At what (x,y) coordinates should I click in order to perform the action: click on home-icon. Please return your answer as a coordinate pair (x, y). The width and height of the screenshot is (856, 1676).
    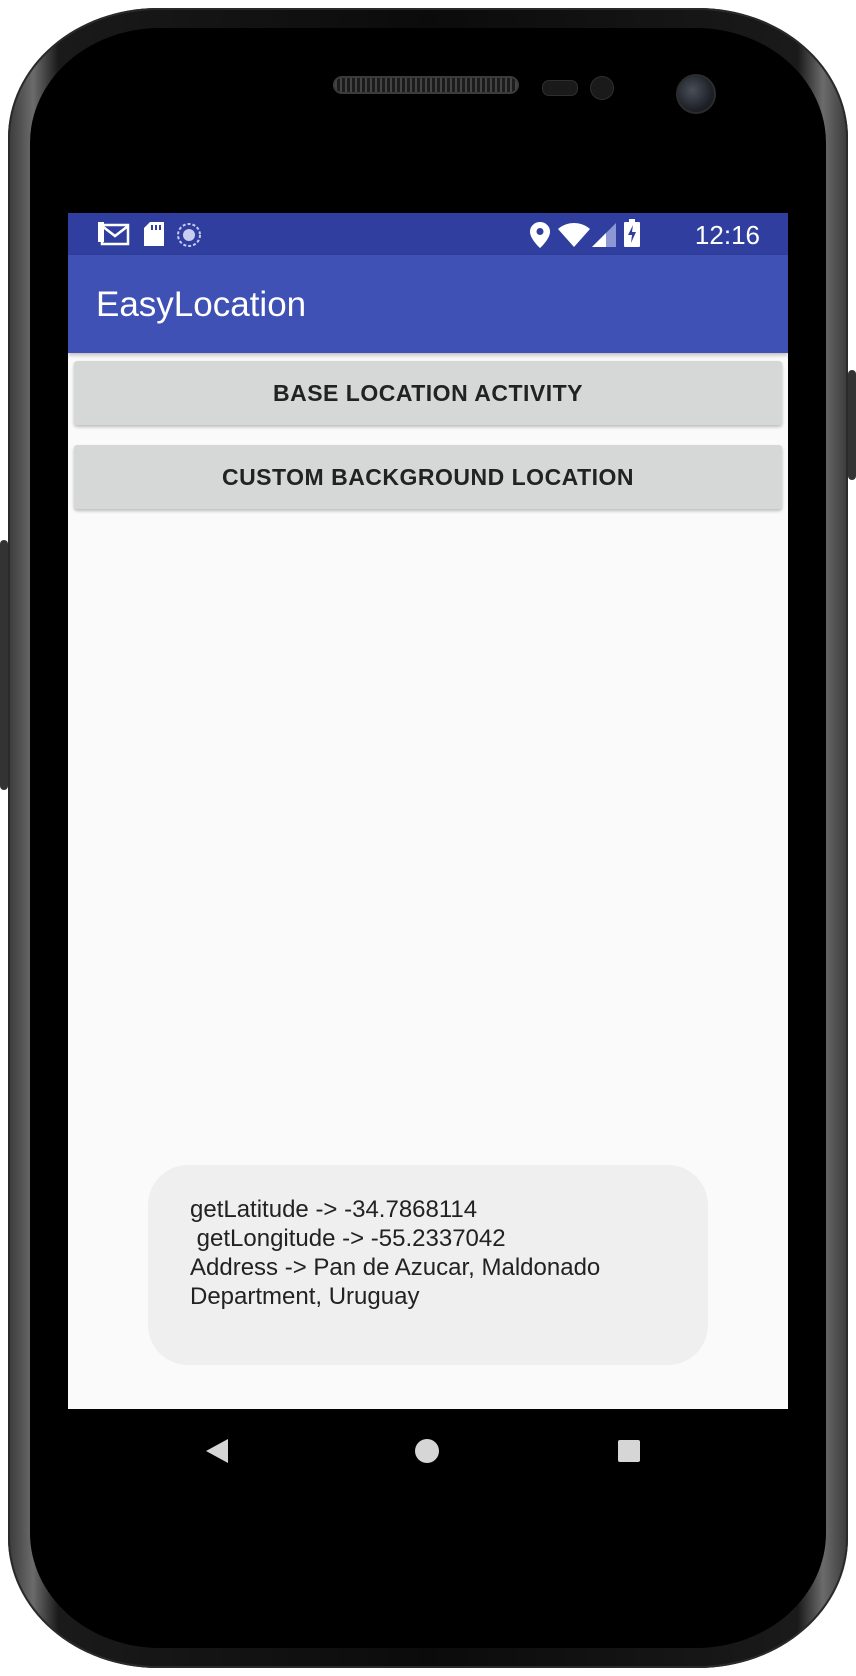
    Looking at the image, I should click on (427, 1453).